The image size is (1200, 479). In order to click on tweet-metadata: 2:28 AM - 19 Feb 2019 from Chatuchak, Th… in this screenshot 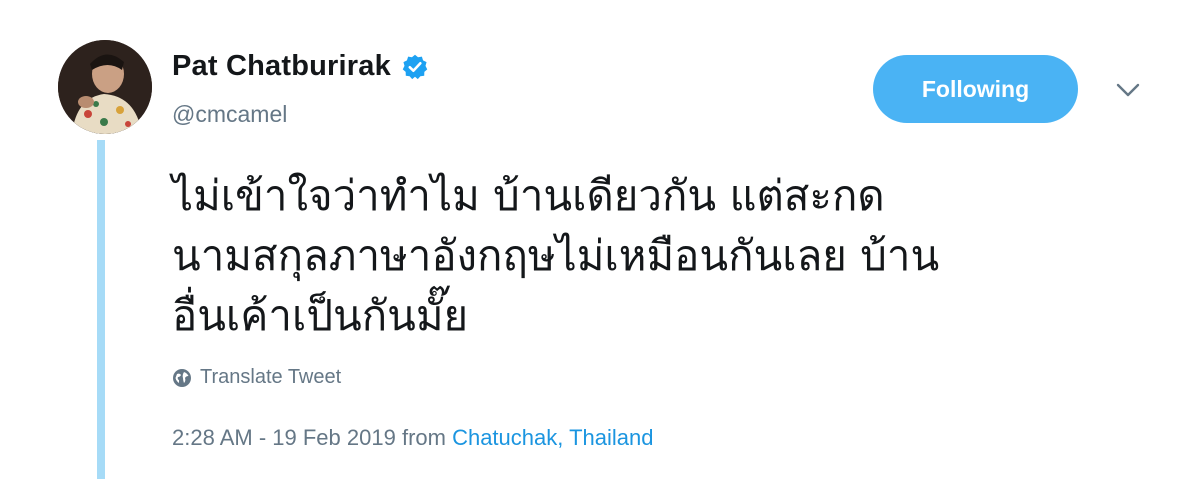, I will do `click(412, 438)`.